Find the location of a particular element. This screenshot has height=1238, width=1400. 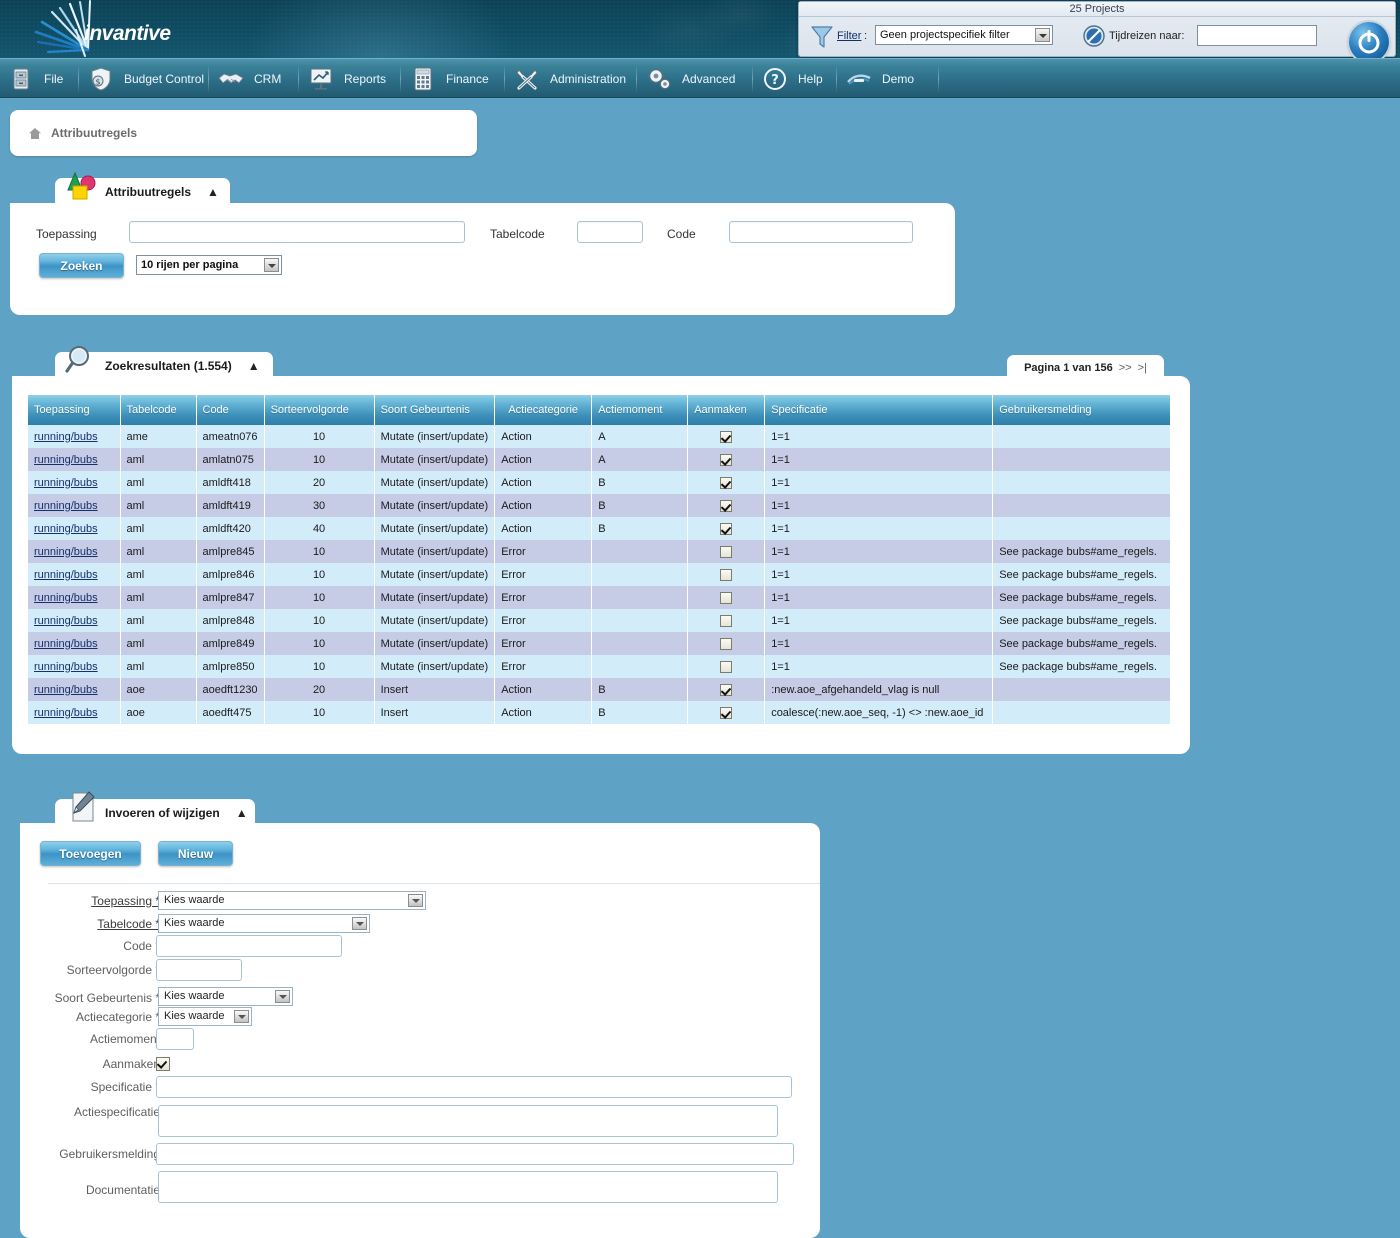

column-header-tabelcode: Tabelcode is located at coordinates (158, 410).